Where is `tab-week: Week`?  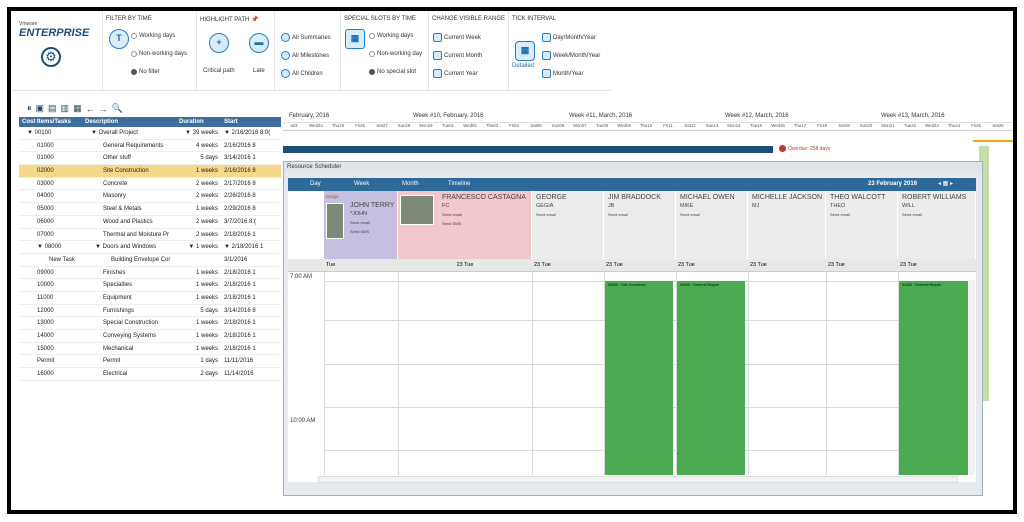 tab-week: Week is located at coordinates (361, 184).